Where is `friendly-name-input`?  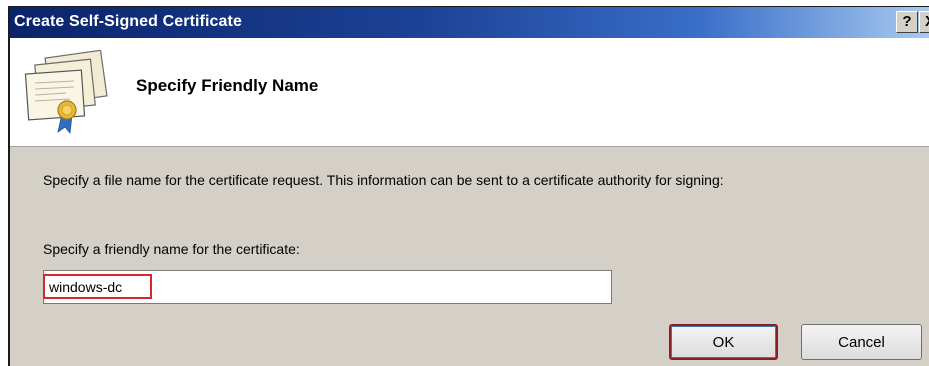 friendly-name-input is located at coordinates (327, 287).